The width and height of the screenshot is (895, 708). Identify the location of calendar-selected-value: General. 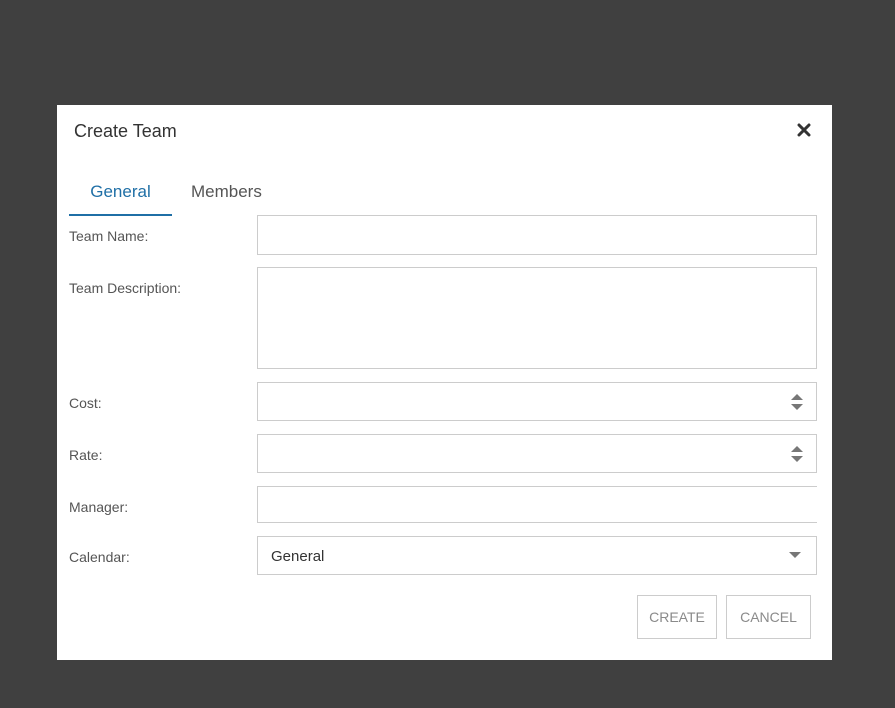
(298, 556).